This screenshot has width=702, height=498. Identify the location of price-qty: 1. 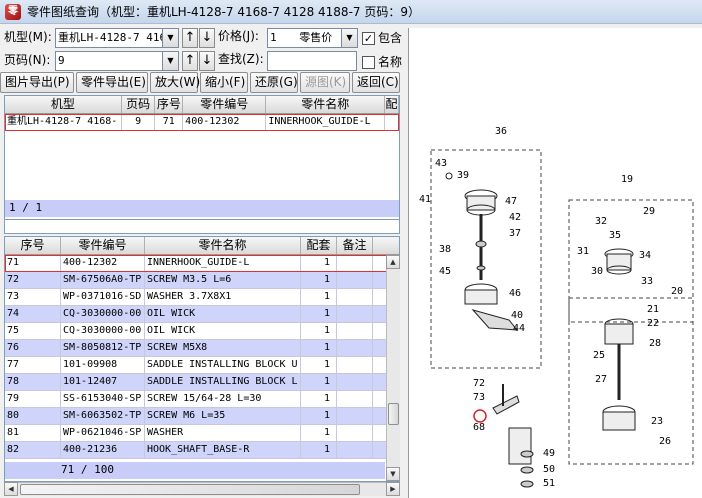
(273, 37).